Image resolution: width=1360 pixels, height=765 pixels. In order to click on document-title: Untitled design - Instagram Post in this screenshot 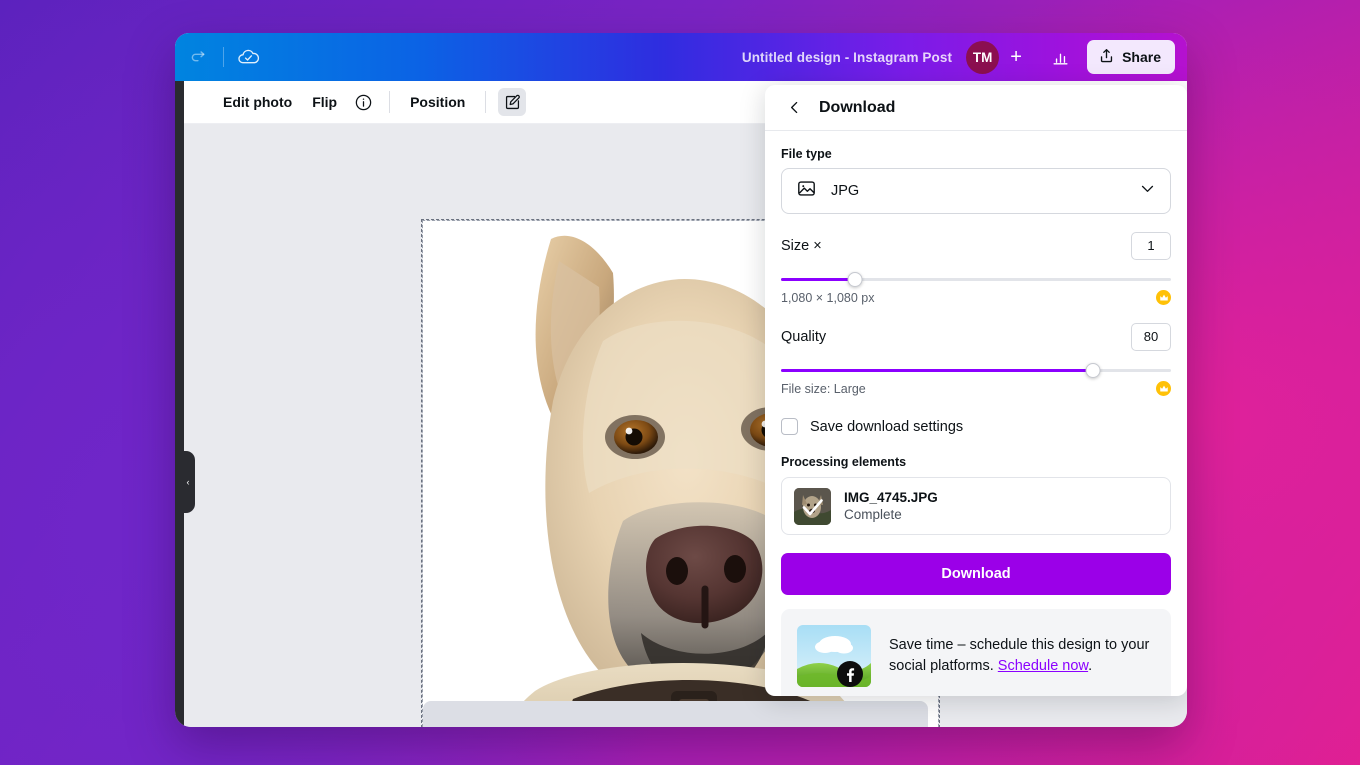, I will do `click(847, 57)`.